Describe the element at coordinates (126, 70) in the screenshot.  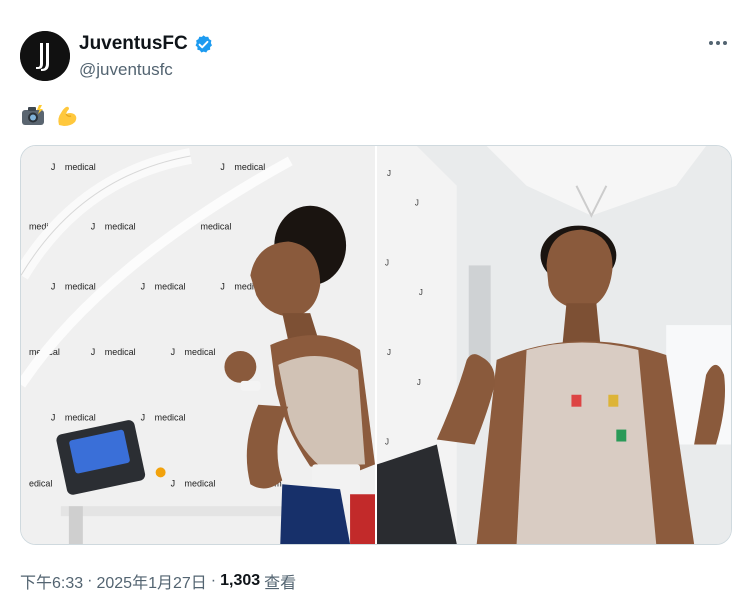
I see `author-handle: @juventusfc` at that location.